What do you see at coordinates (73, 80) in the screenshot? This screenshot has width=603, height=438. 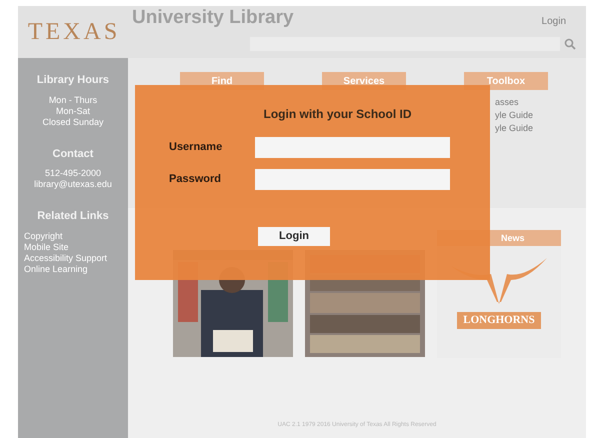 I see `sidebar-heading: Library Hours` at bounding box center [73, 80].